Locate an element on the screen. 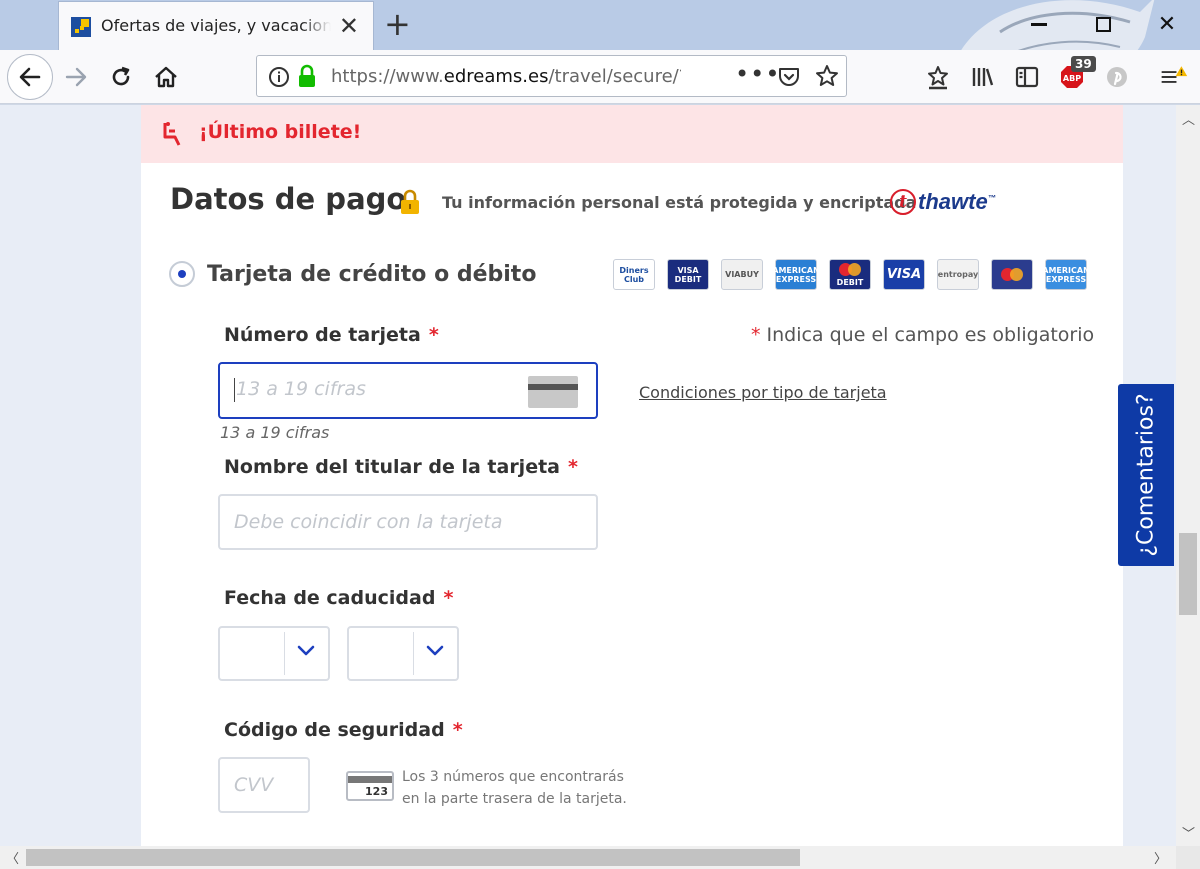 This screenshot has width=1200, height=869. edreams-favicon-icon is located at coordinates (81, 27).